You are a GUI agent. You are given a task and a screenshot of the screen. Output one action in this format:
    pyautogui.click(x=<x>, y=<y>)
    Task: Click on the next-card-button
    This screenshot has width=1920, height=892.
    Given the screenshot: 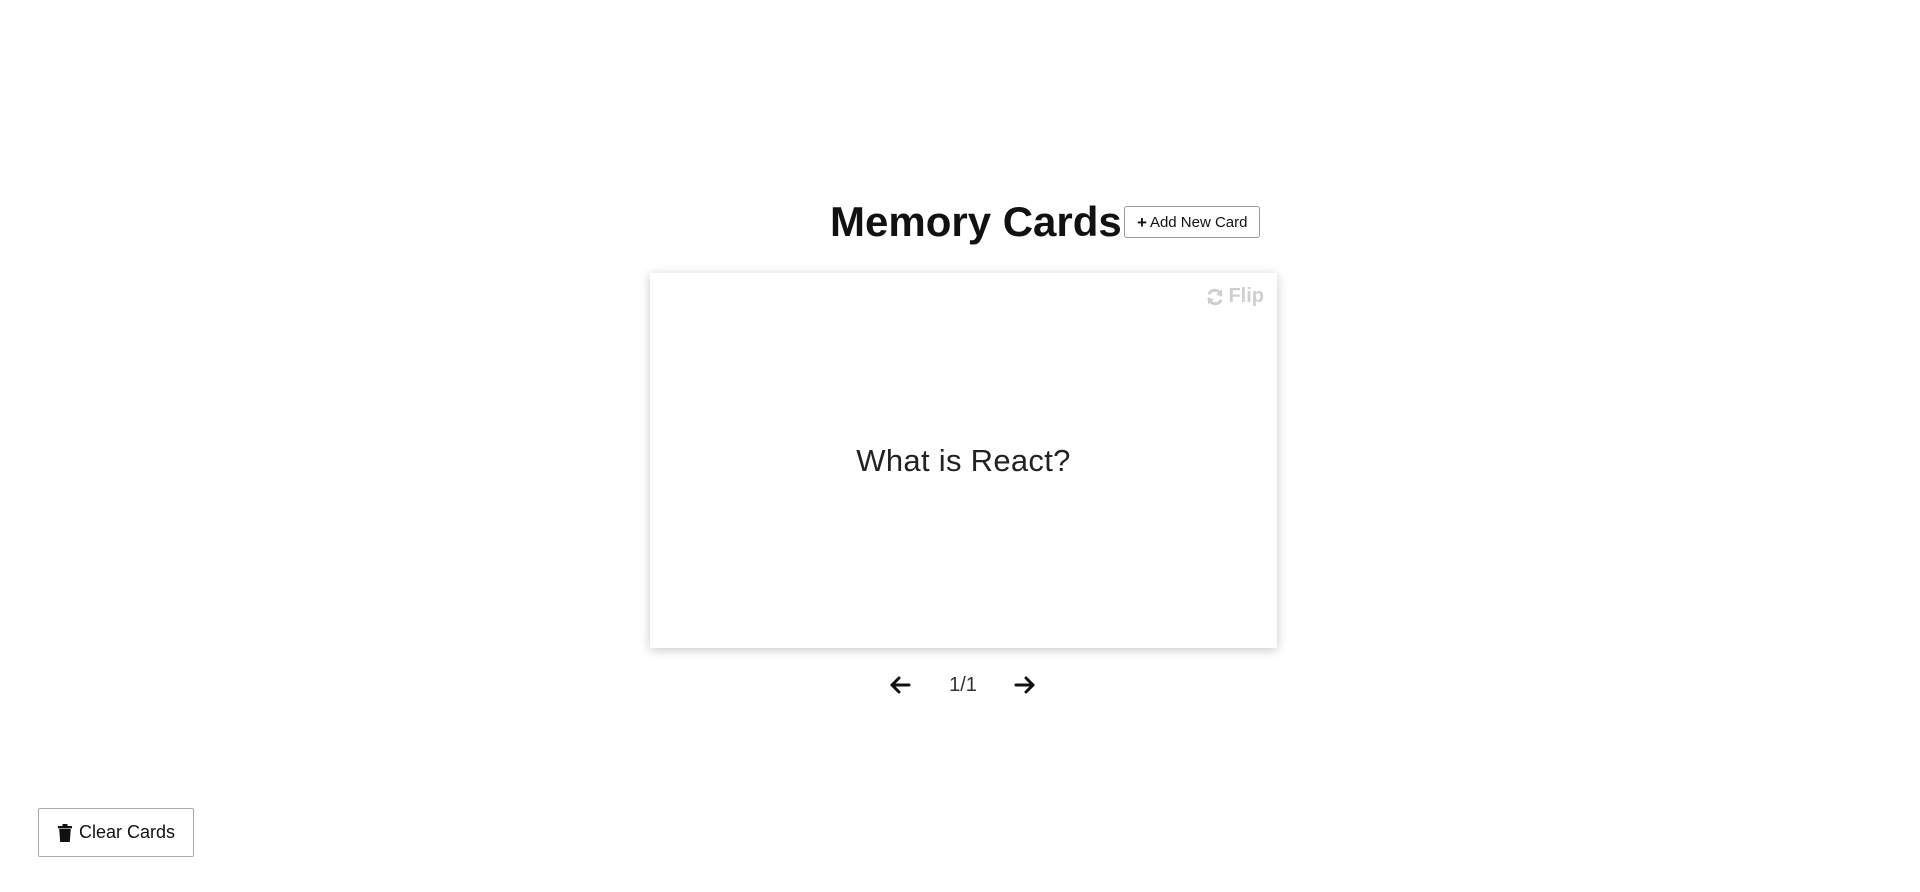 What is the action you would take?
    pyautogui.click(x=1025, y=686)
    